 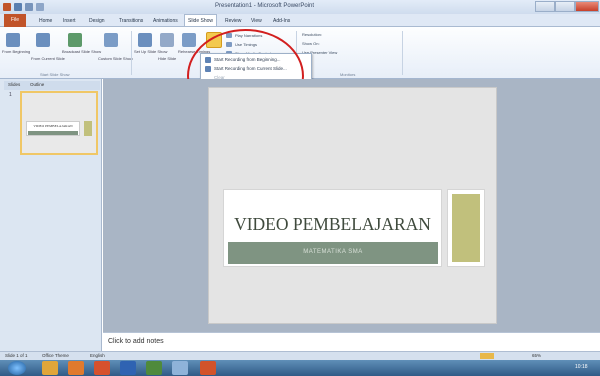 I want to click on panel-tabs: Slides Outline, so click(x=52, y=85).